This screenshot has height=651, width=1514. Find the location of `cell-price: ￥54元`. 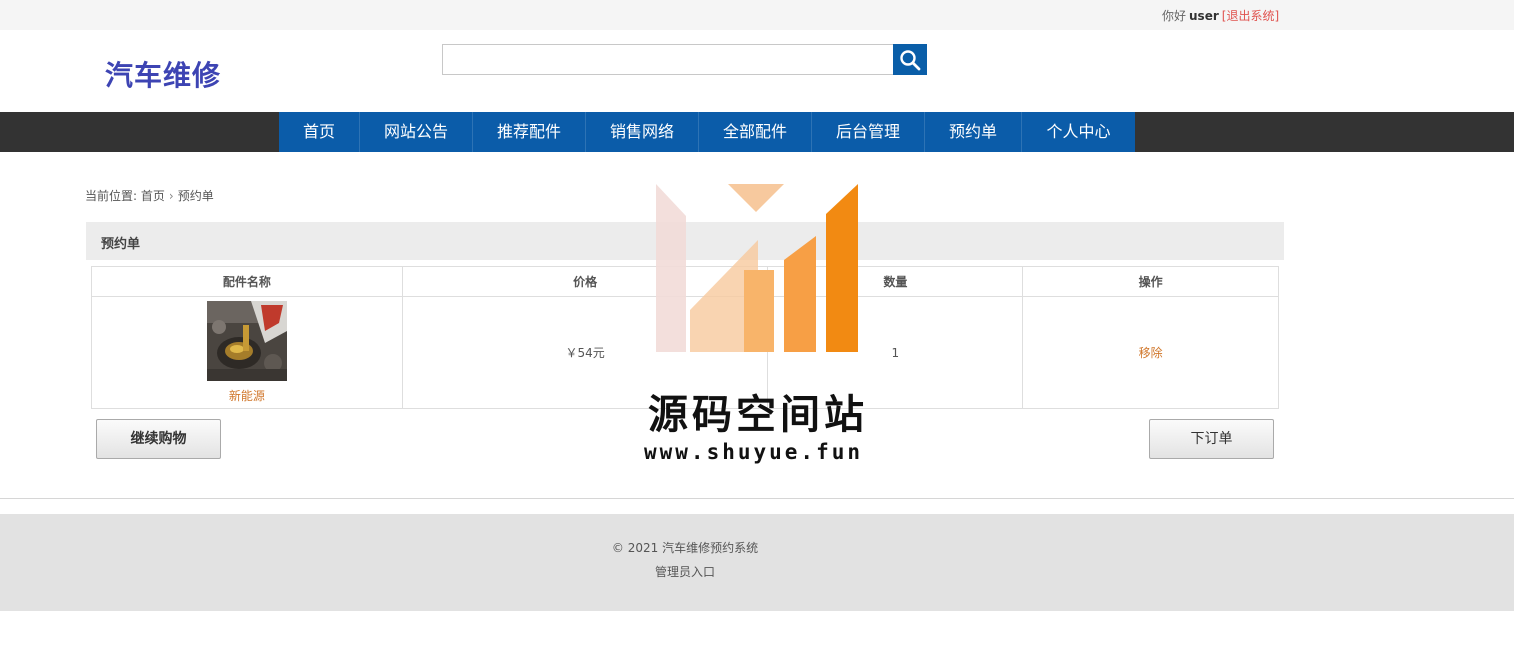

cell-price: ￥54元 is located at coordinates (585, 352).